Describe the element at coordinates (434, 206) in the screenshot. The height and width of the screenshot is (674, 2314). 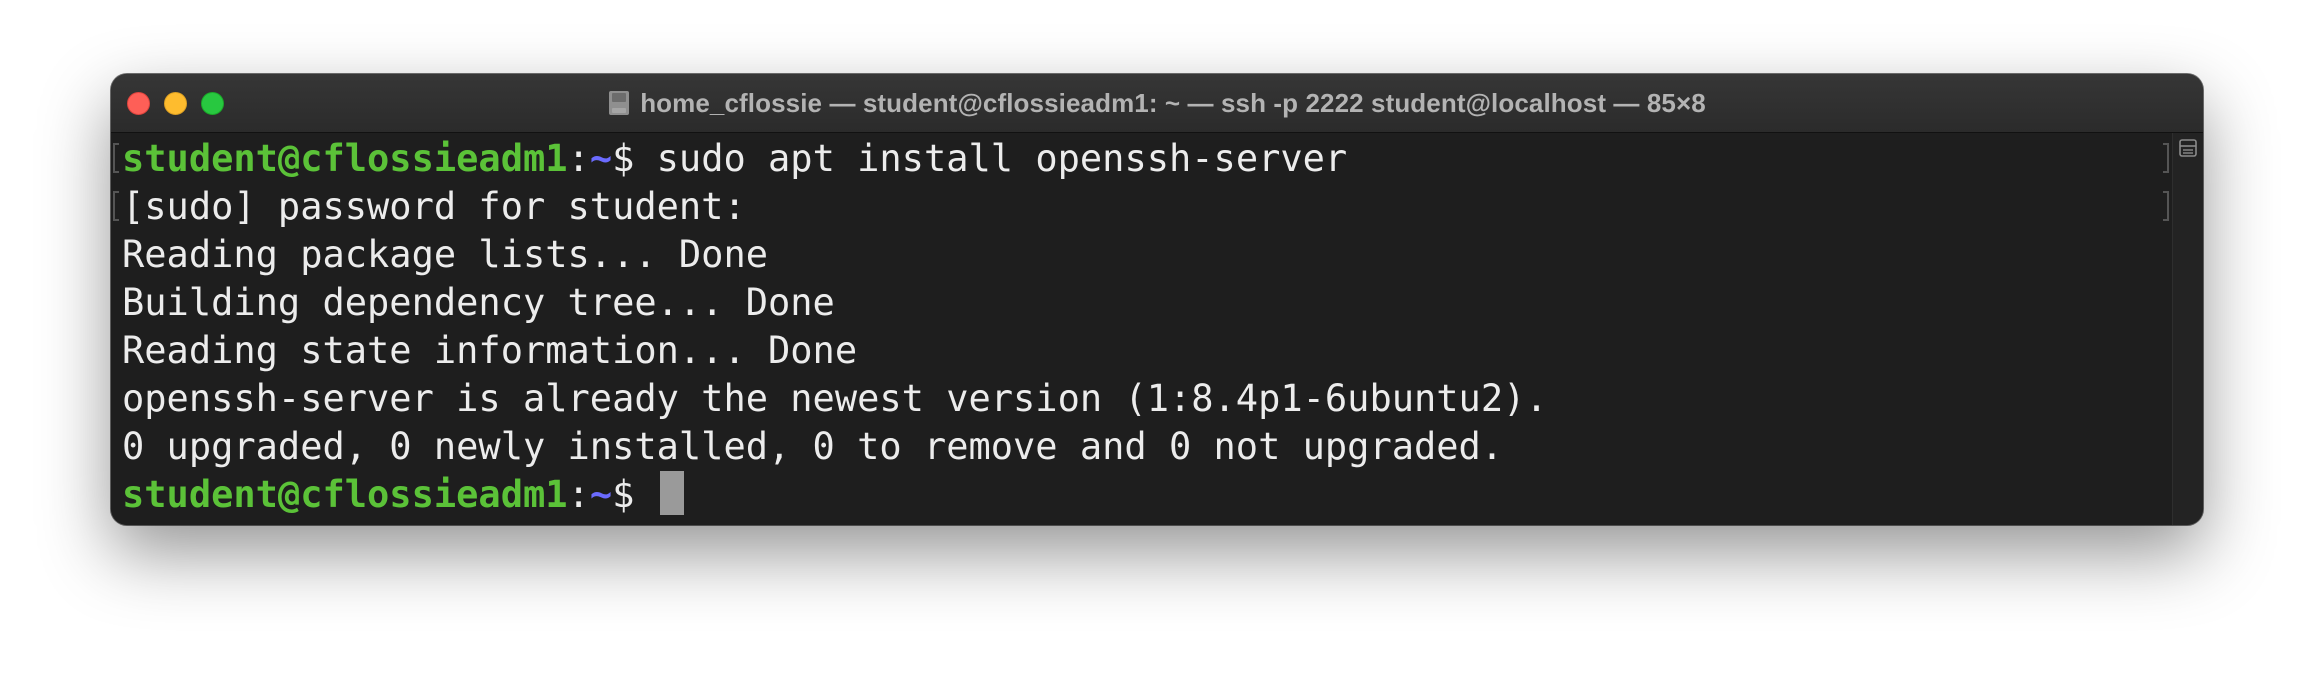
I see `output-line: [sudo] password for student:` at that location.